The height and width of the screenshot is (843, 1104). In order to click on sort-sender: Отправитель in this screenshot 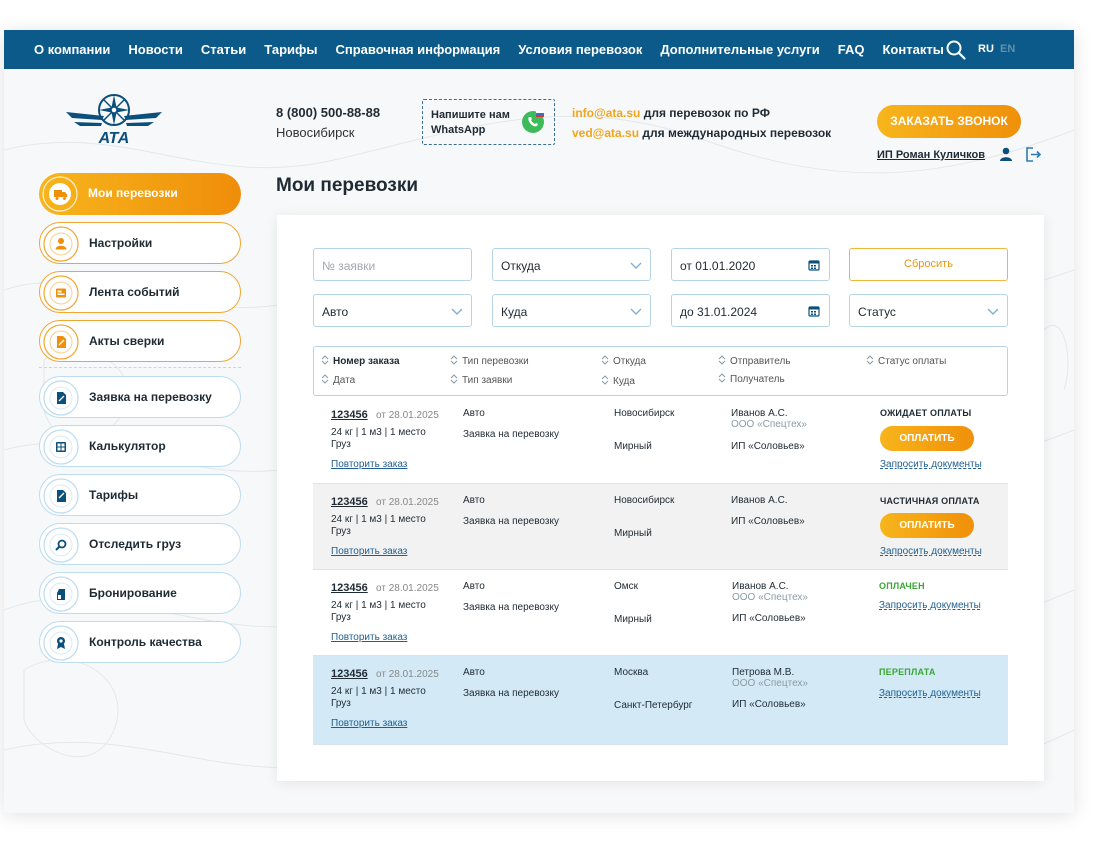, I will do `click(754, 361)`.